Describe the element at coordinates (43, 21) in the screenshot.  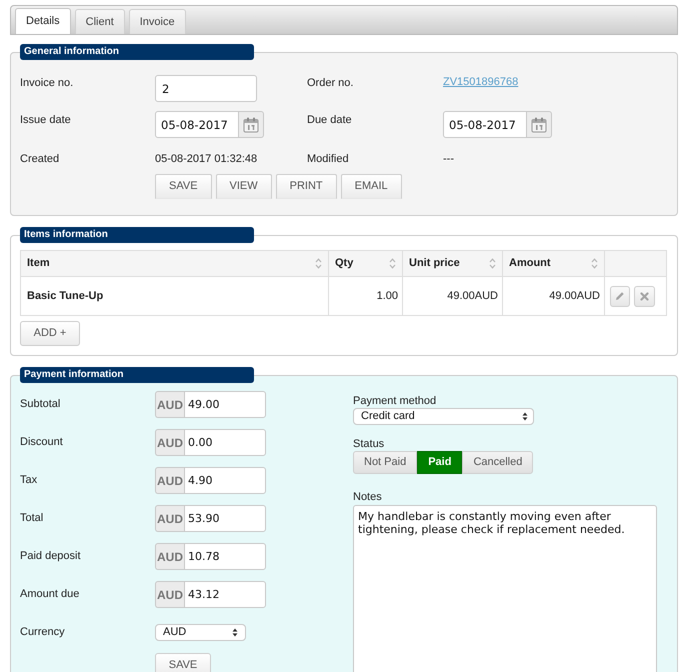
I see `tab: Details` at that location.